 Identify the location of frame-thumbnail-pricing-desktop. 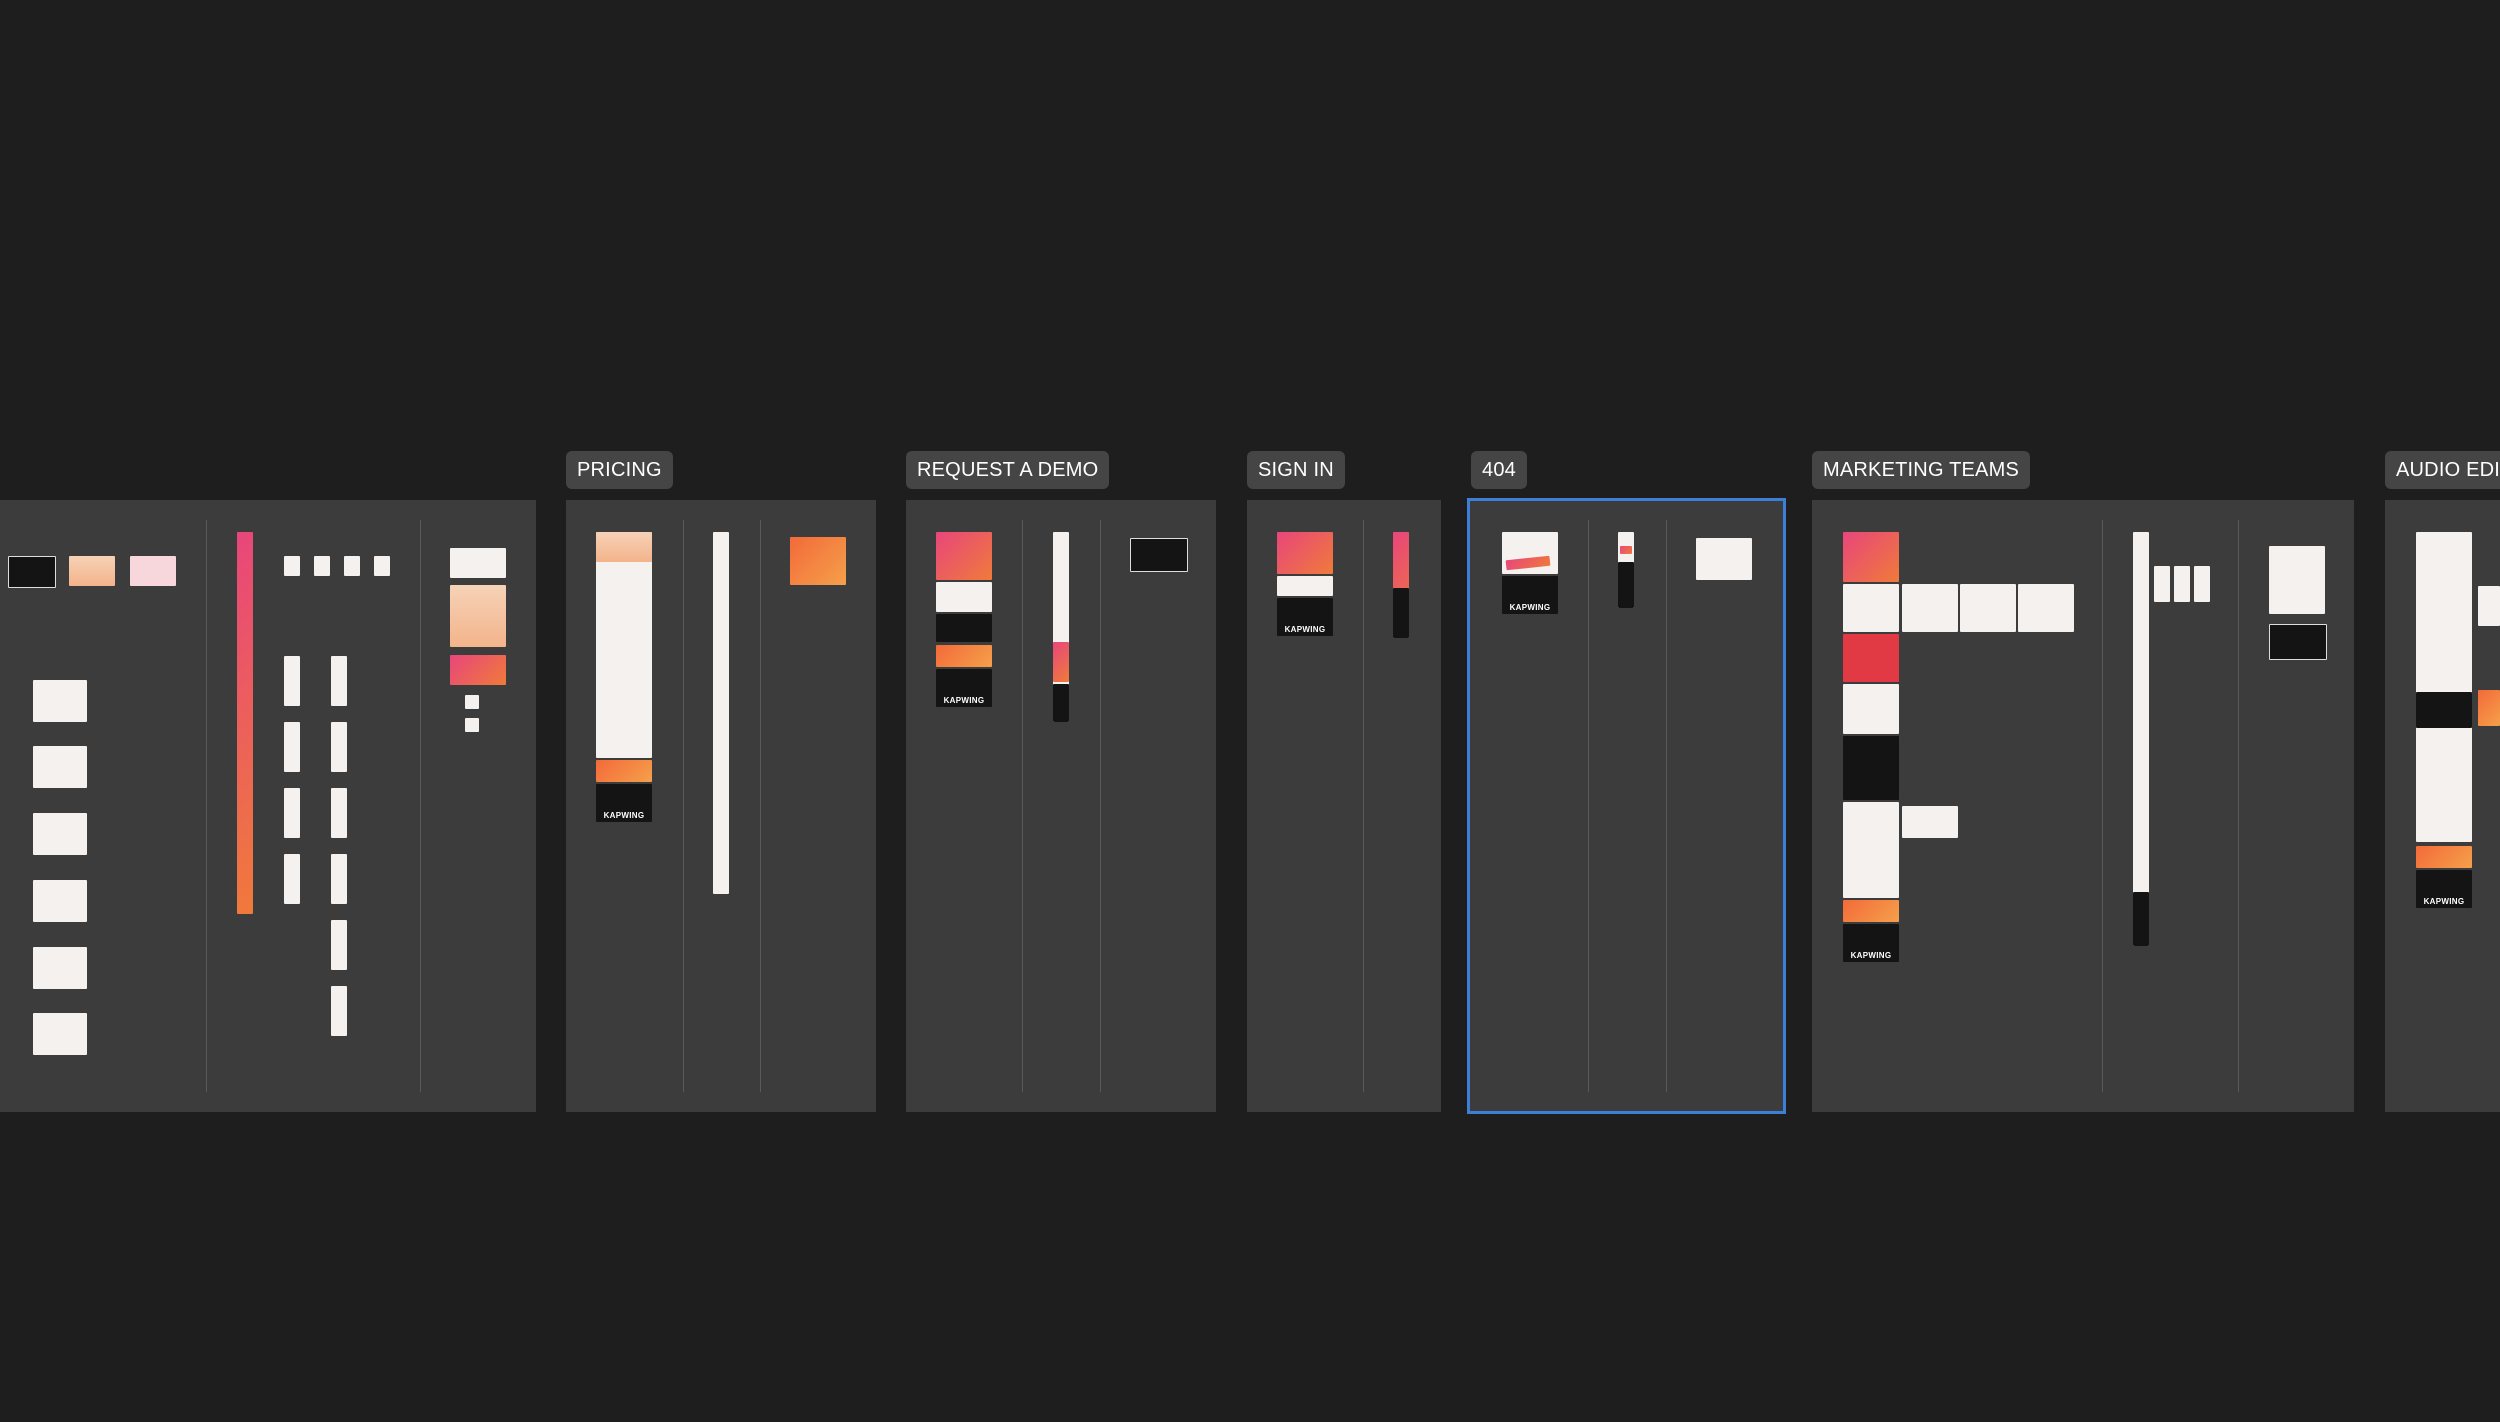
(624, 645).